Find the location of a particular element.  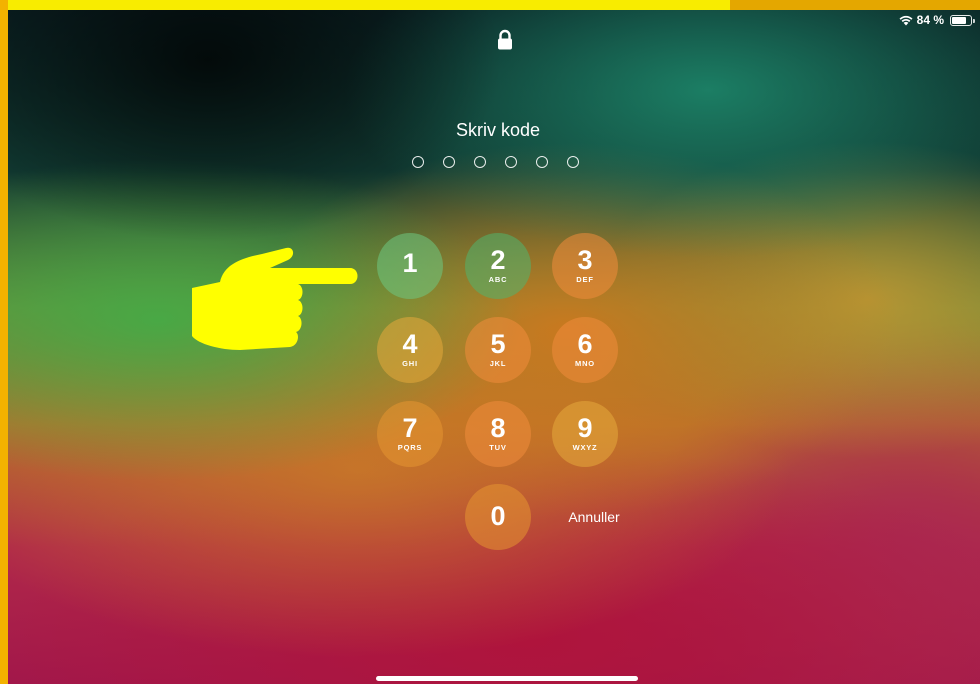

key-6: 6 MNO is located at coordinates (585, 350).